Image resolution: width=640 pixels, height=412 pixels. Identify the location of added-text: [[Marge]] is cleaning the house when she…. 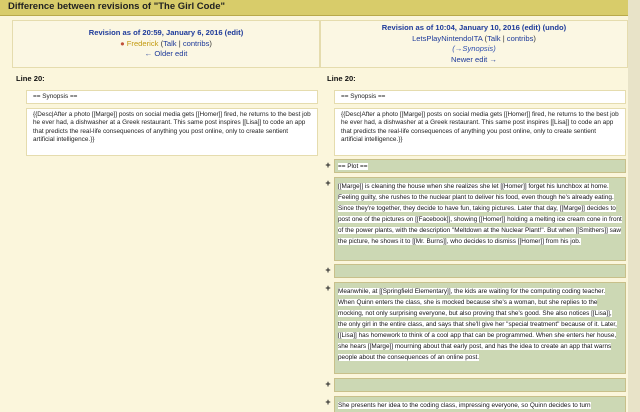
(480, 214).